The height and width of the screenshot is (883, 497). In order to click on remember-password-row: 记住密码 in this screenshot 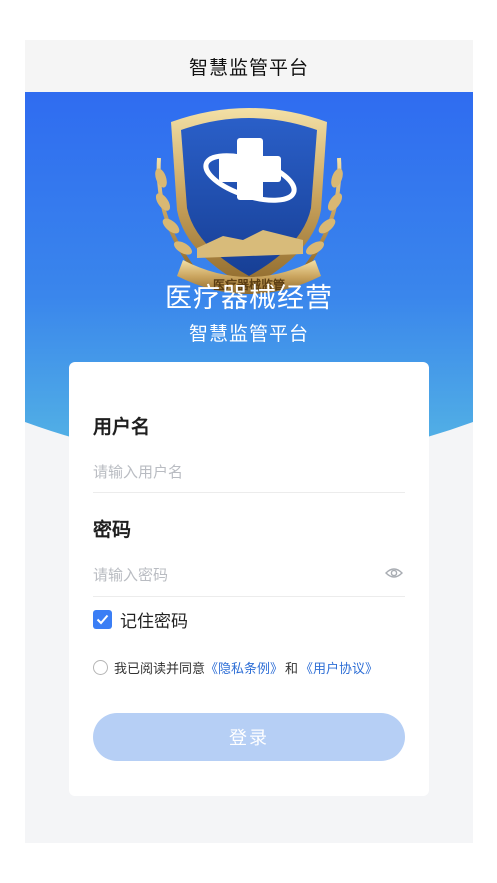, I will do `click(140, 620)`.